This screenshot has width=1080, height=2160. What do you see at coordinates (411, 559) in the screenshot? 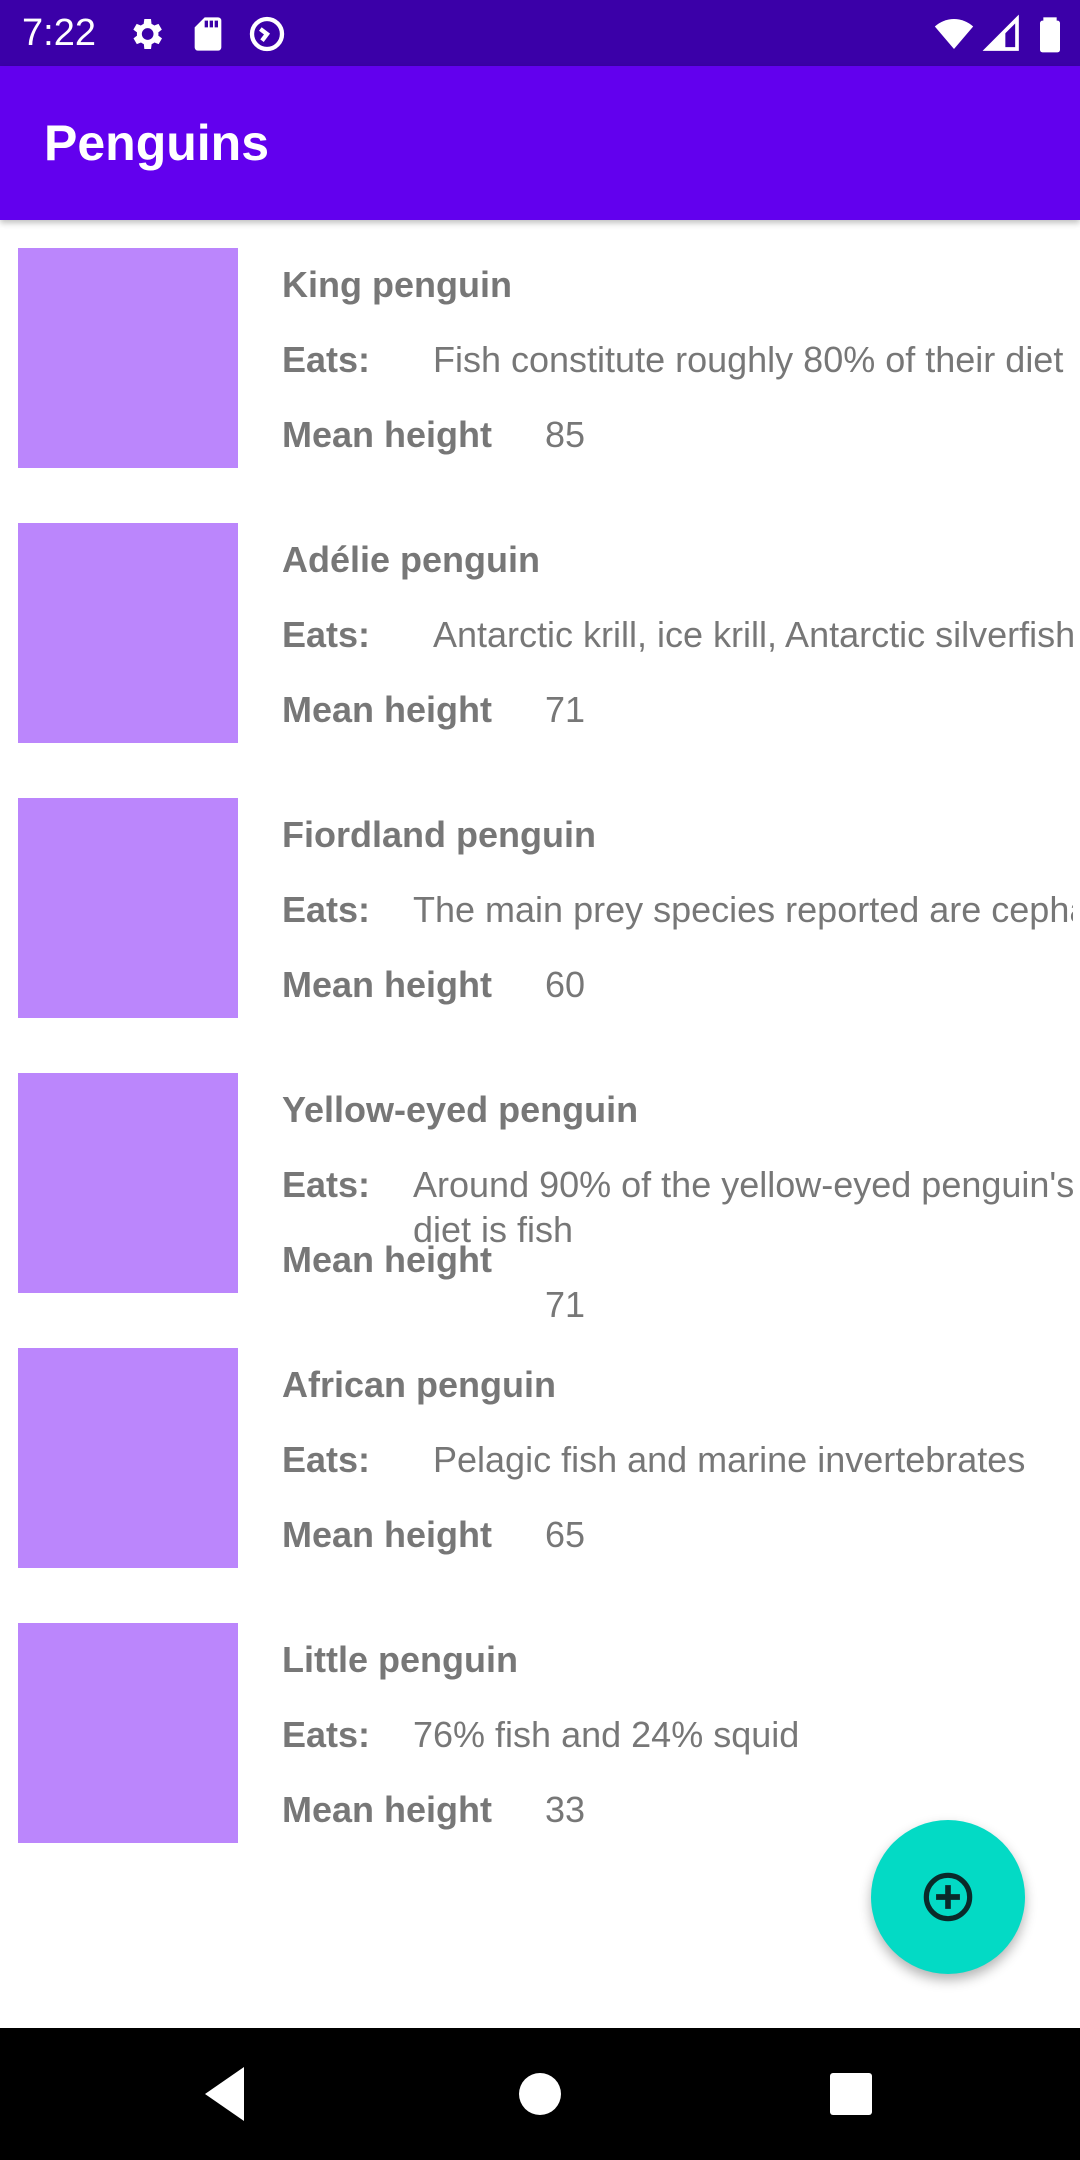
I see `penguin-name: Adélie penguin` at bounding box center [411, 559].